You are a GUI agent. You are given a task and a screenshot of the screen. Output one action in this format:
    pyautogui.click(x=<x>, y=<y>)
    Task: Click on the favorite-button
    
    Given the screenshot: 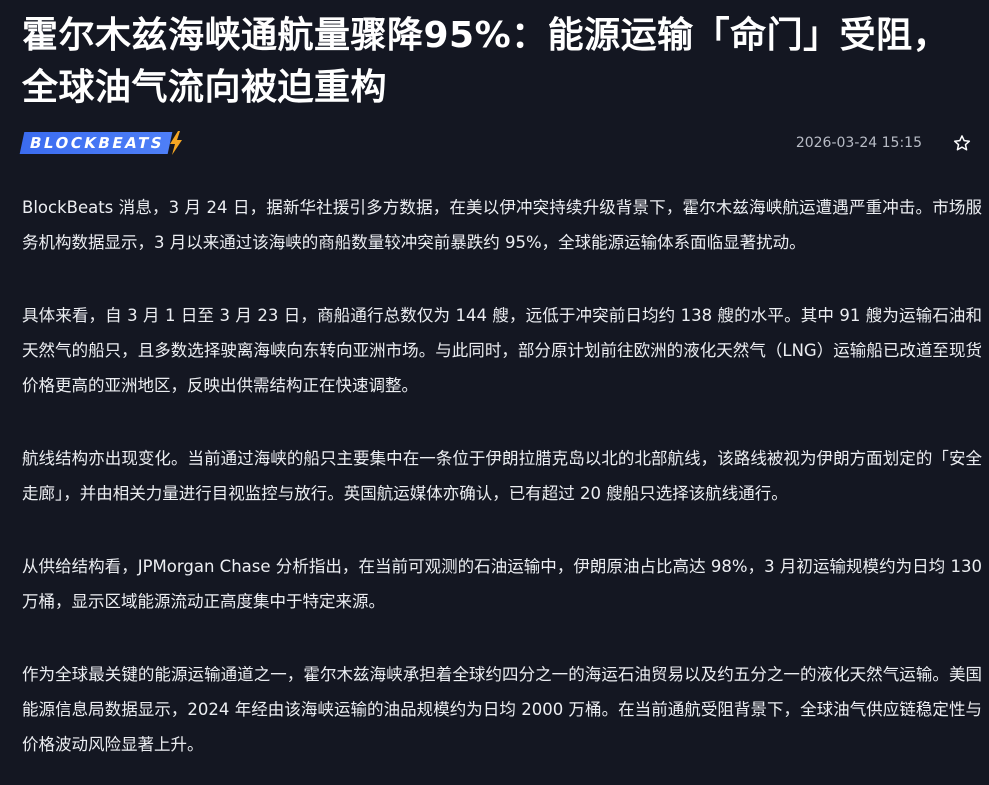 What is the action you would take?
    pyautogui.click(x=962, y=143)
    